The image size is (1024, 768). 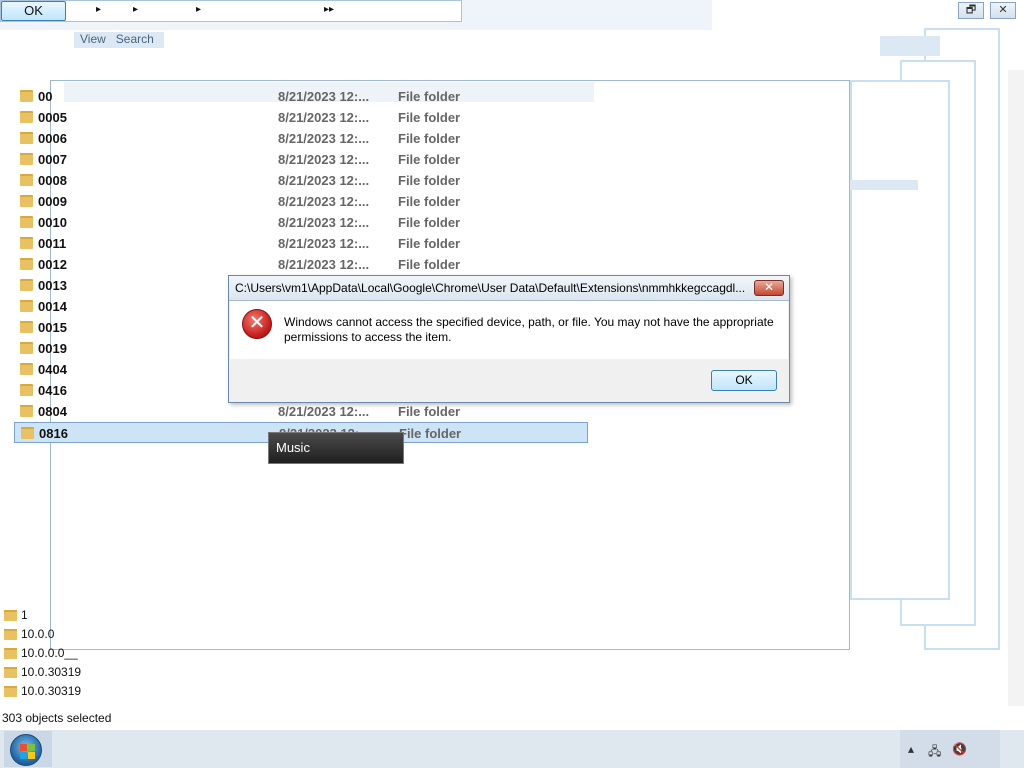 What do you see at coordinates (33, 11) in the screenshot?
I see `ok-button-top: OK` at bounding box center [33, 11].